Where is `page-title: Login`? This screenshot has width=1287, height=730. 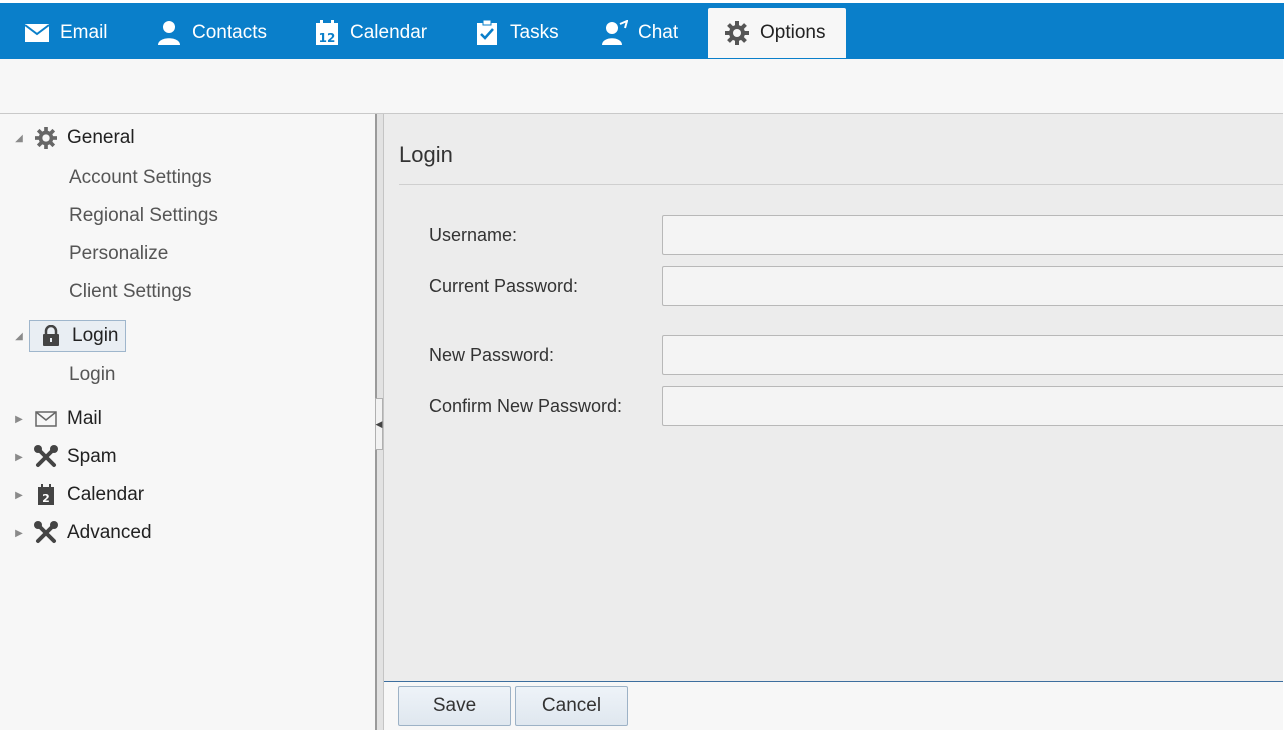
page-title: Login is located at coordinates (426, 154).